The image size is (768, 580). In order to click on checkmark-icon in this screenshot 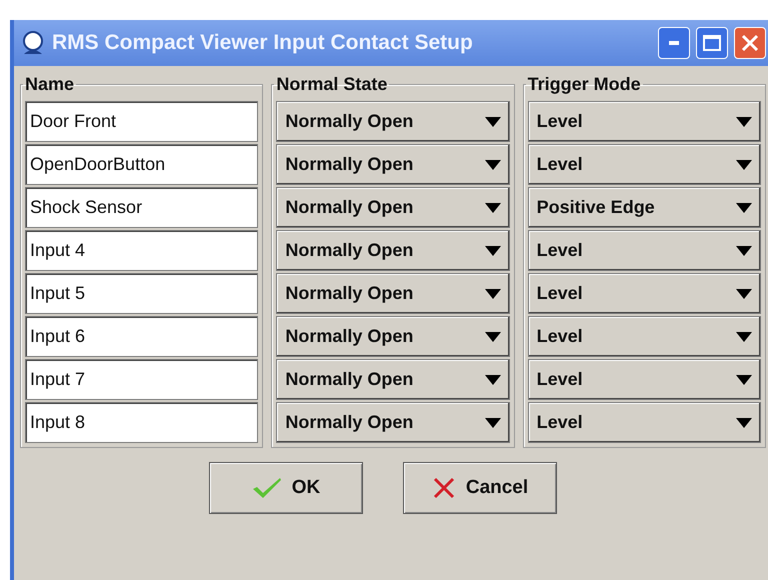, I will do `click(267, 488)`.